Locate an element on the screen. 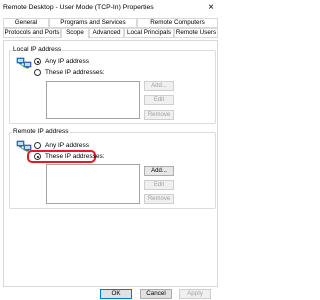  local-any-ip-label: Any IP address is located at coordinates (67, 61).